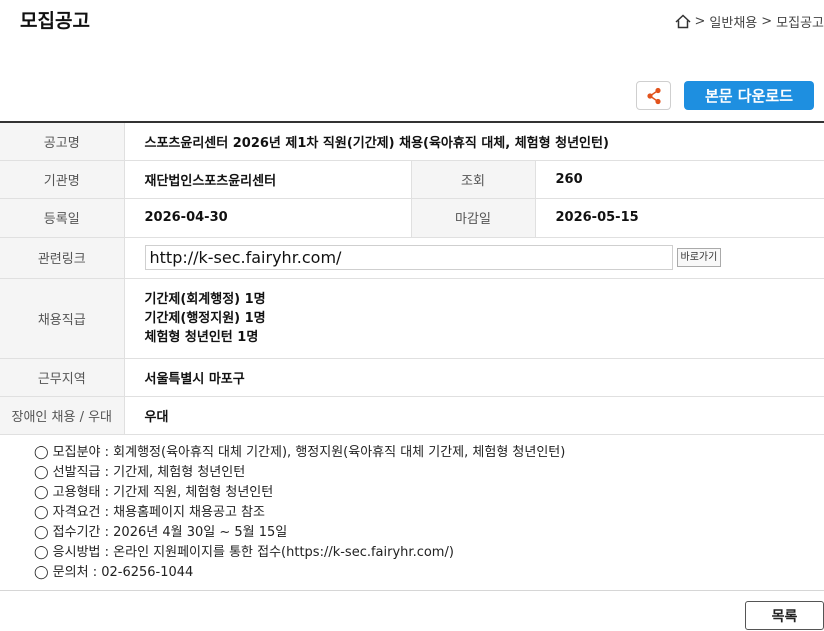 The width and height of the screenshot is (824, 631). I want to click on registered-value: 2026-04-30, so click(268, 218).